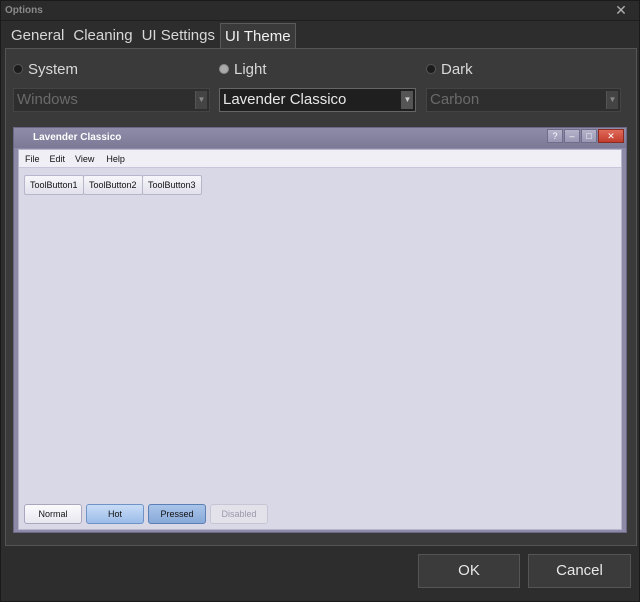 This screenshot has width=640, height=602. What do you see at coordinates (24, 10) in the screenshot?
I see `window-title: Options` at bounding box center [24, 10].